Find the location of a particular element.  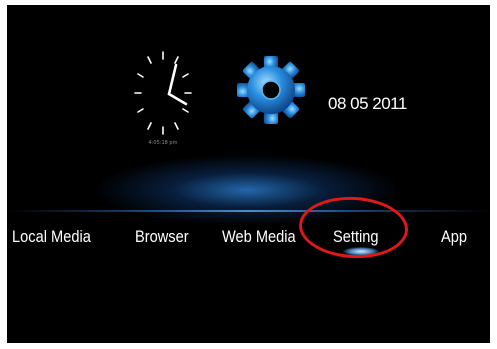

menu-item-browser: Browser is located at coordinates (162, 237).